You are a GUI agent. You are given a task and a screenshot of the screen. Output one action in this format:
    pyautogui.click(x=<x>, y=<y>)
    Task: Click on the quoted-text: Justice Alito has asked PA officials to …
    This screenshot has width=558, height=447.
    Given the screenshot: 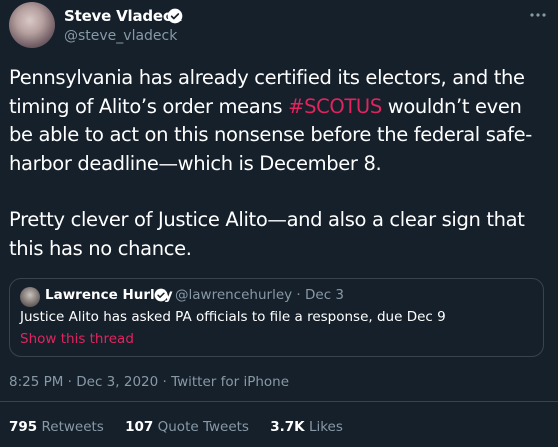 What is the action you would take?
    pyautogui.click(x=233, y=317)
    